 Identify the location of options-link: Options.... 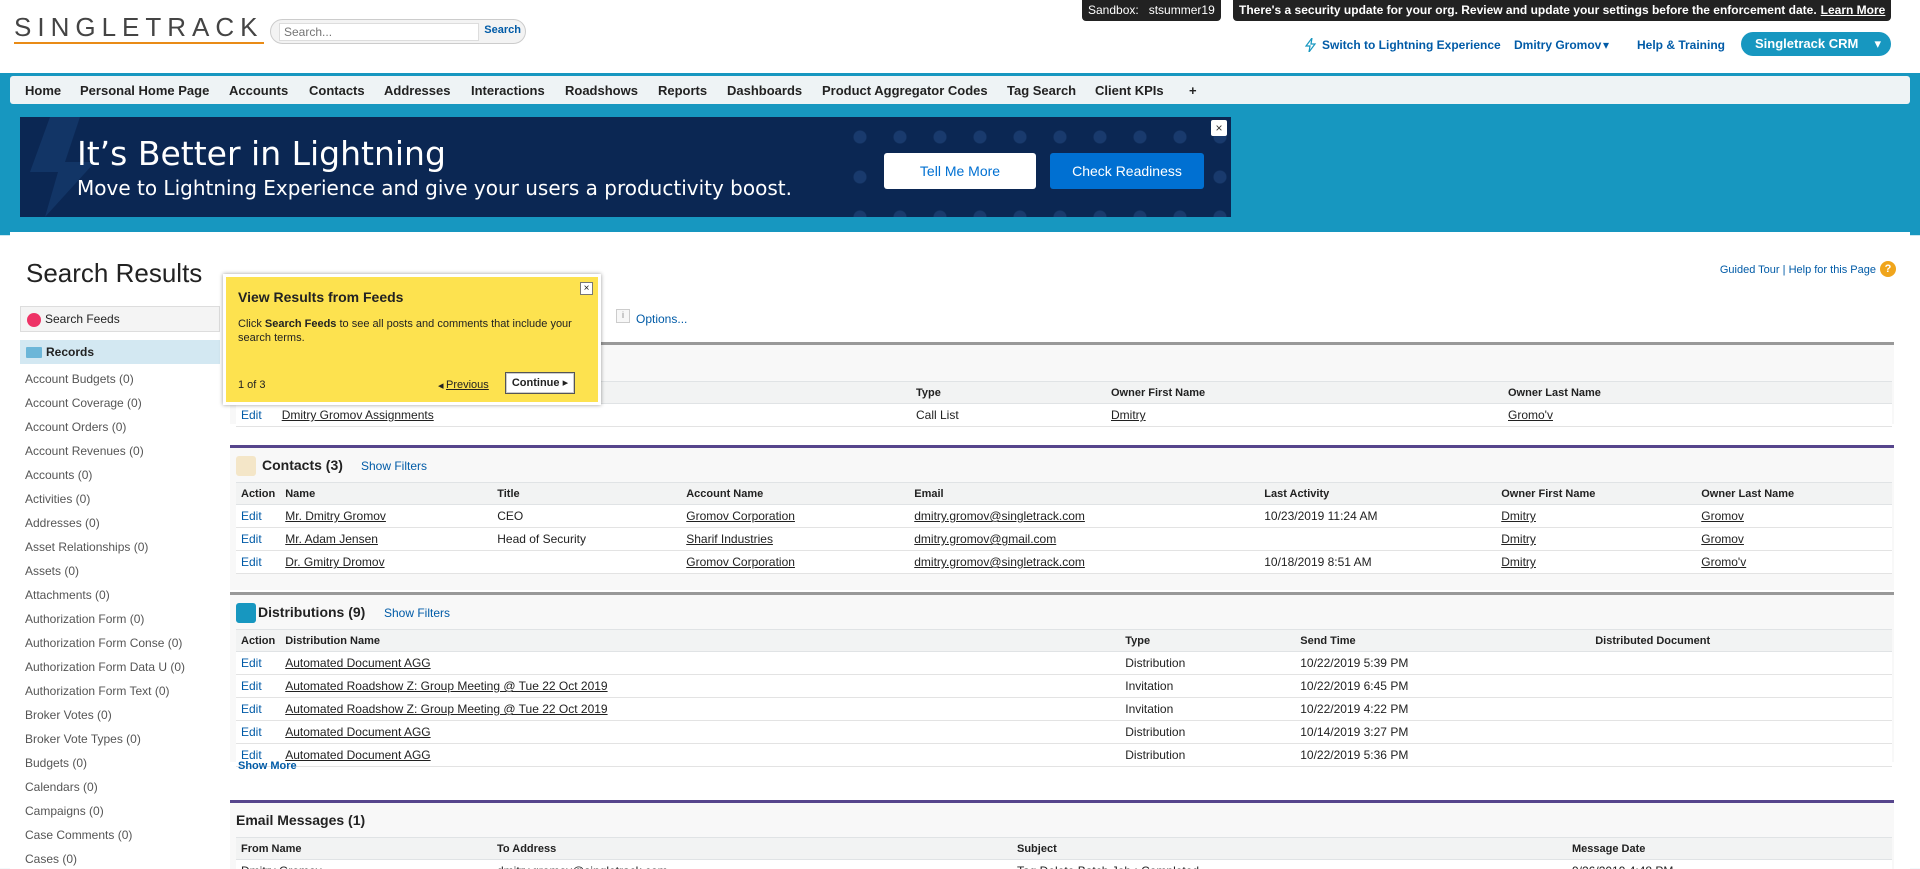
(661, 319).